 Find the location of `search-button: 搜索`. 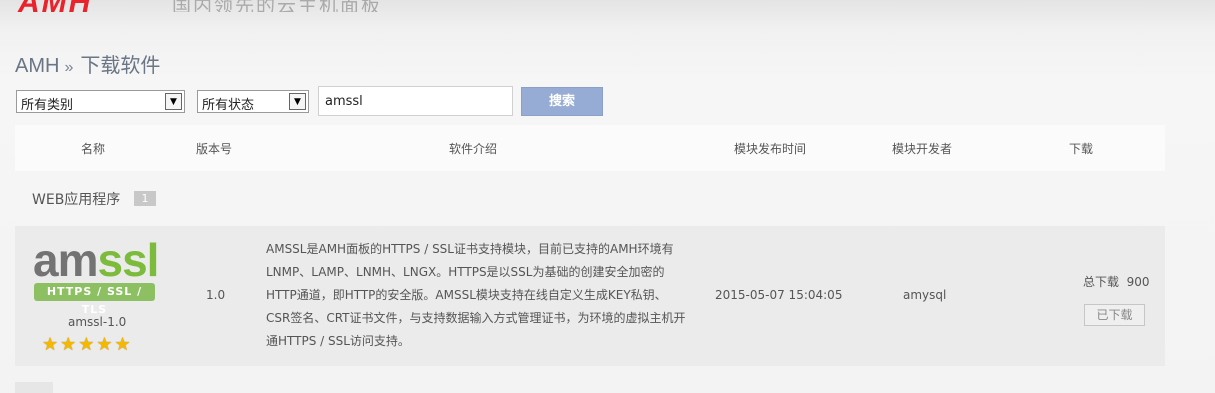

search-button: 搜索 is located at coordinates (562, 101).